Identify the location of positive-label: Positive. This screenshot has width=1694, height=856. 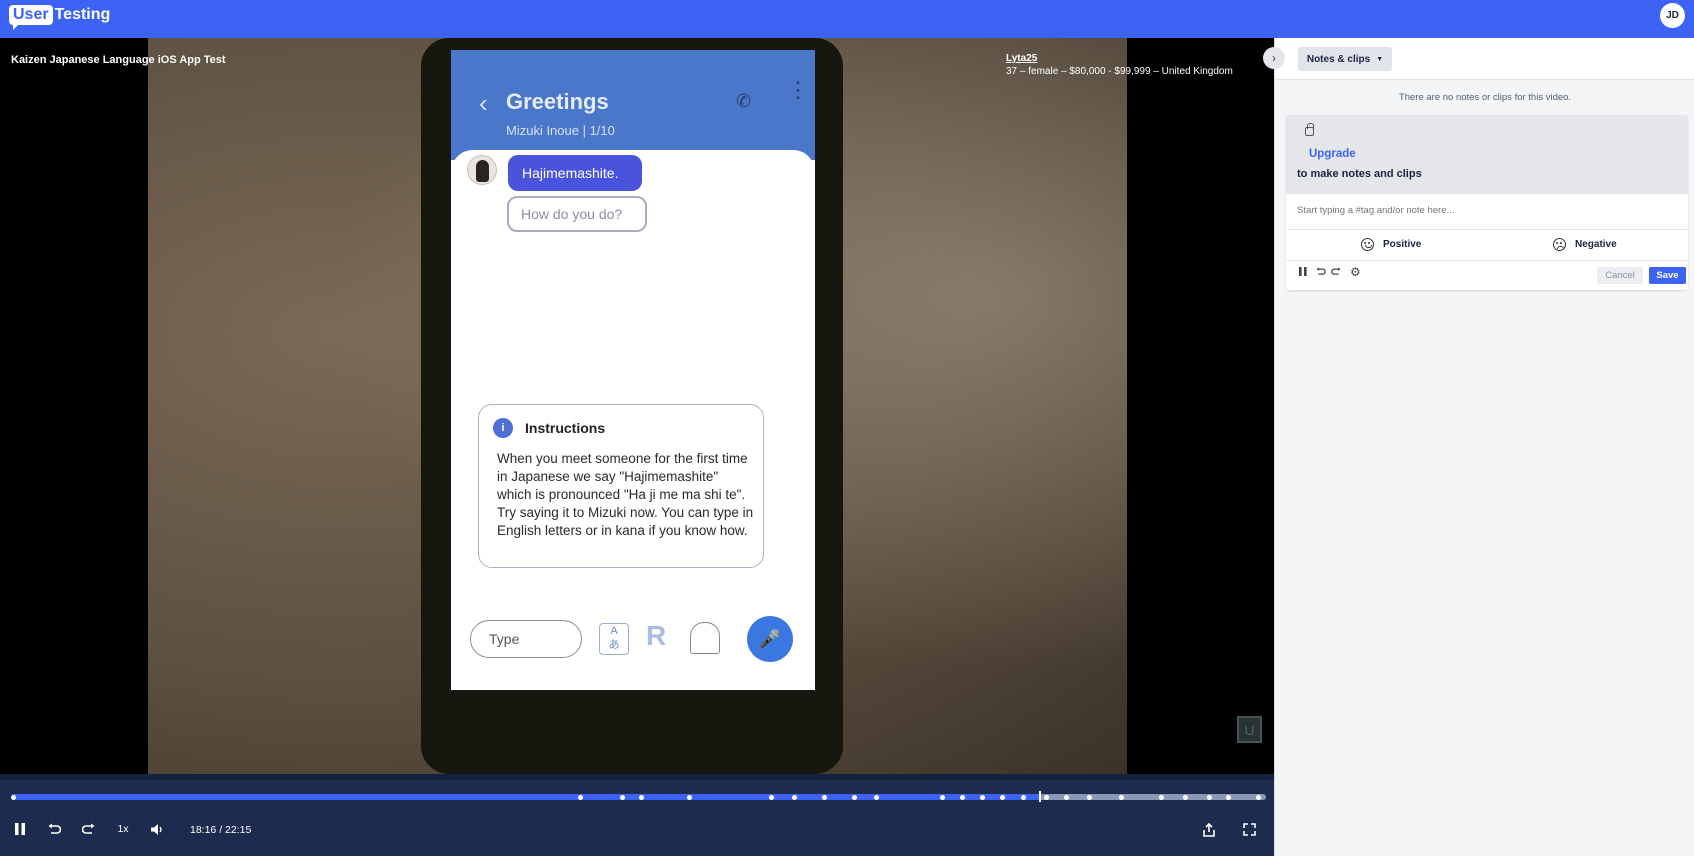
(1402, 244).